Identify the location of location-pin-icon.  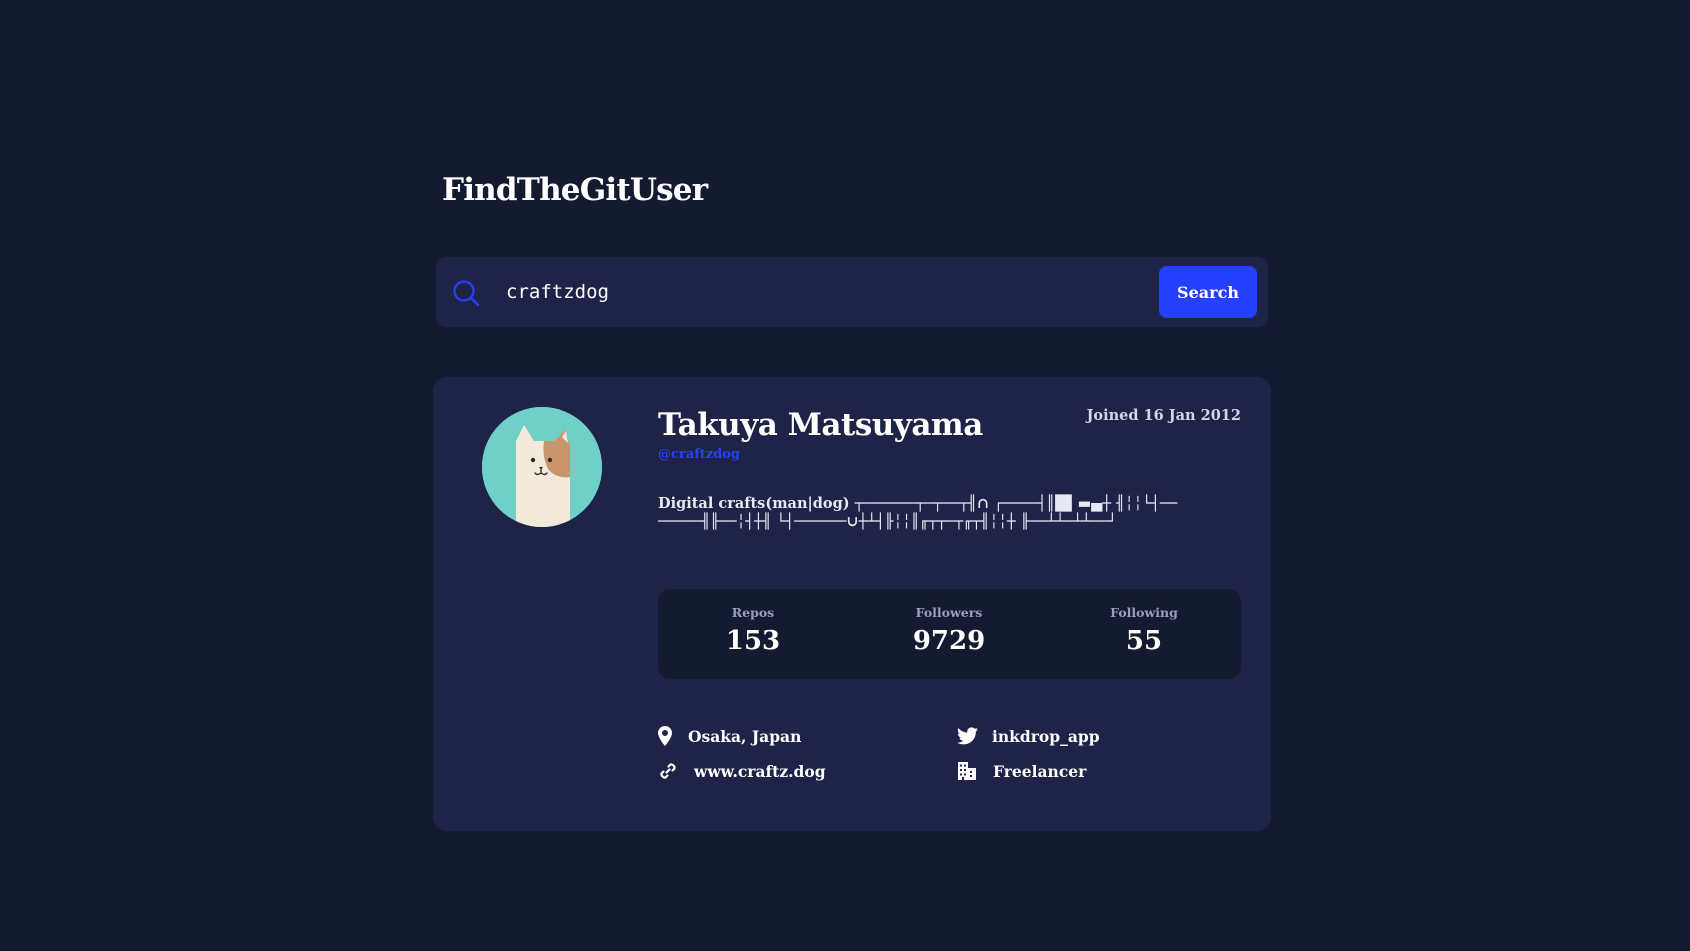
(665, 736).